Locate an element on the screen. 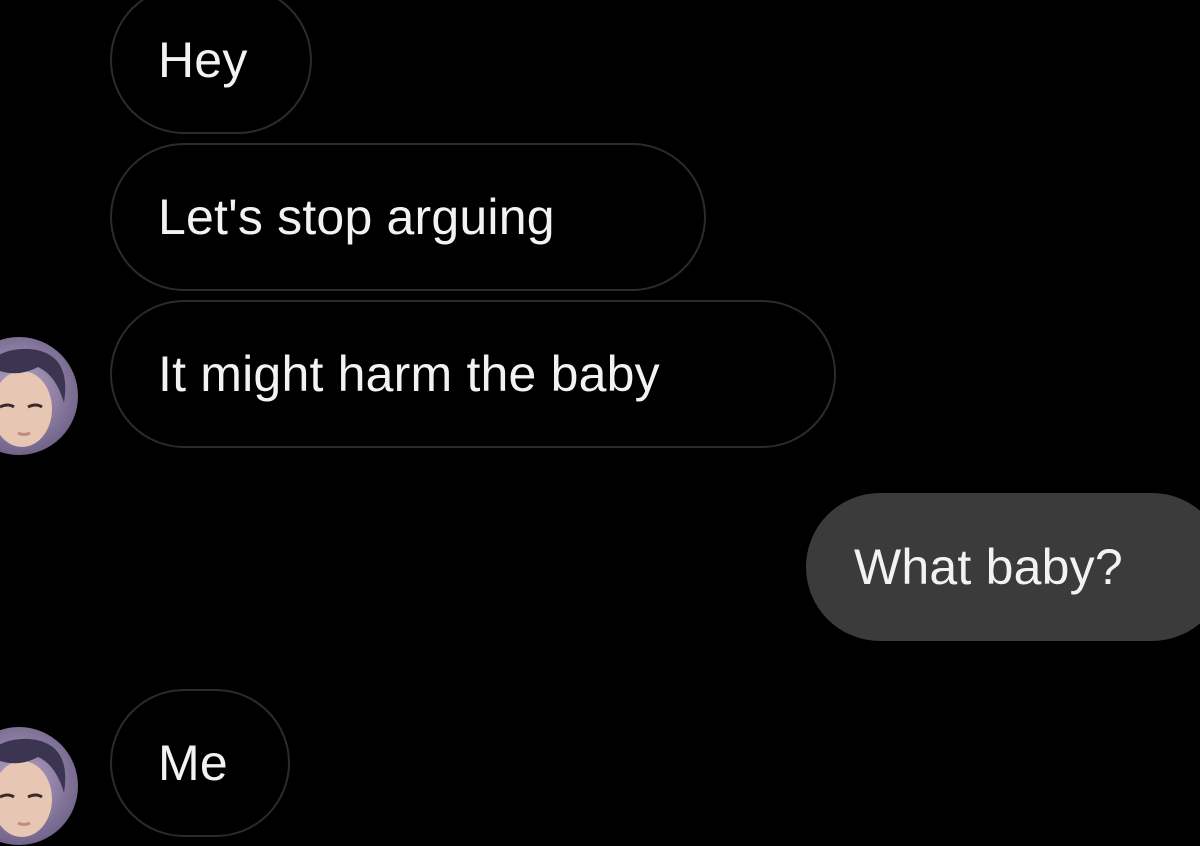 Image resolution: width=1200 pixels, height=846 pixels. message-bubble-incoming: It might harm the baby is located at coordinates (473, 374).